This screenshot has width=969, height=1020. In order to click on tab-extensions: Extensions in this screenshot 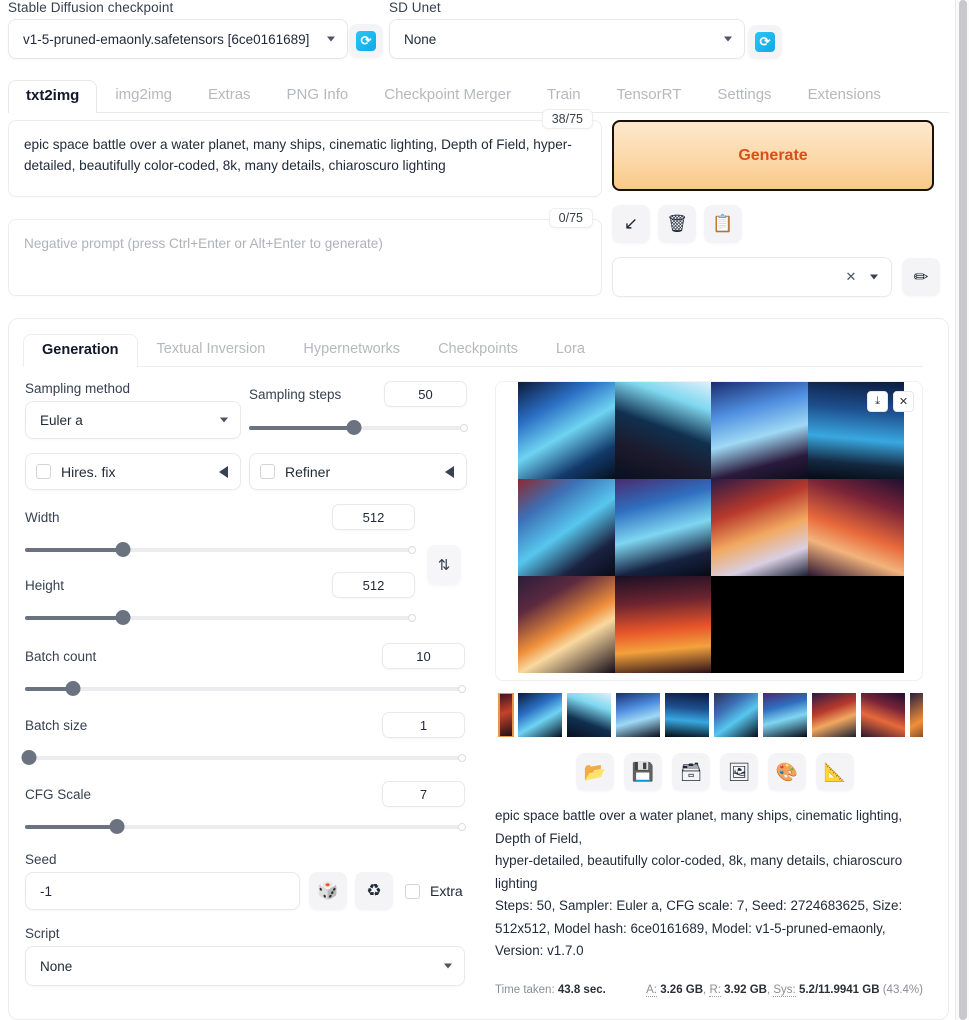, I will do `click(844, 95)`.